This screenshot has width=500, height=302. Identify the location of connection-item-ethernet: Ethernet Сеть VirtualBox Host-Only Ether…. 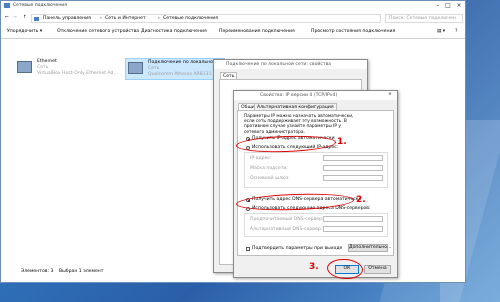
(72, 70).